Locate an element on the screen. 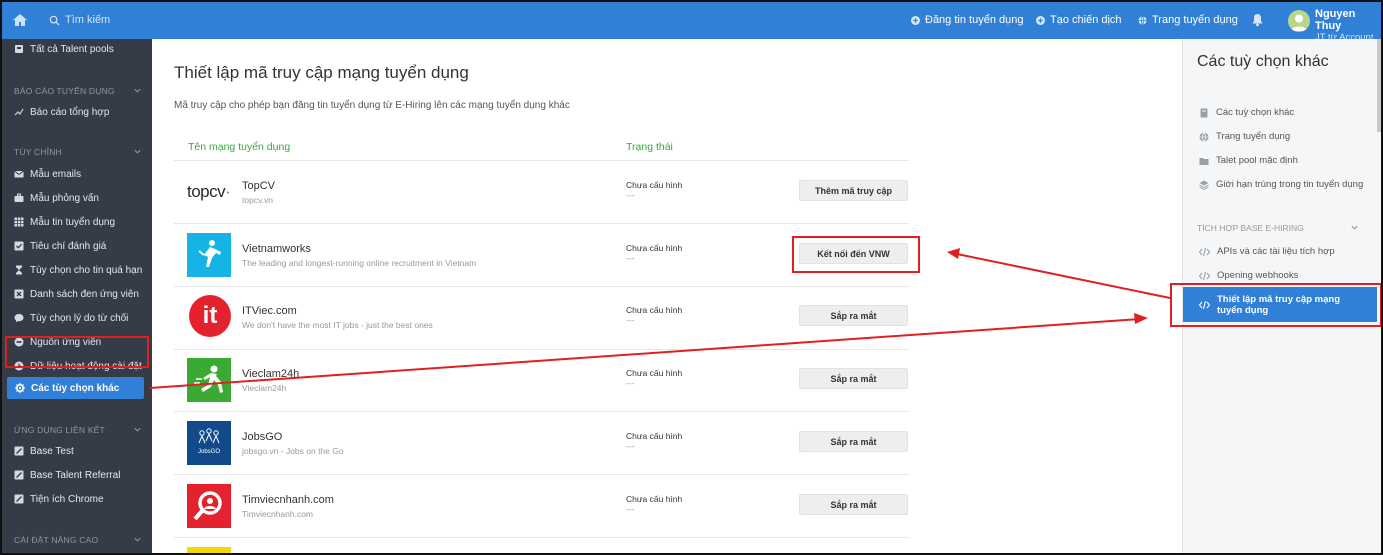  home-icon is located at coordinates (20, 20).